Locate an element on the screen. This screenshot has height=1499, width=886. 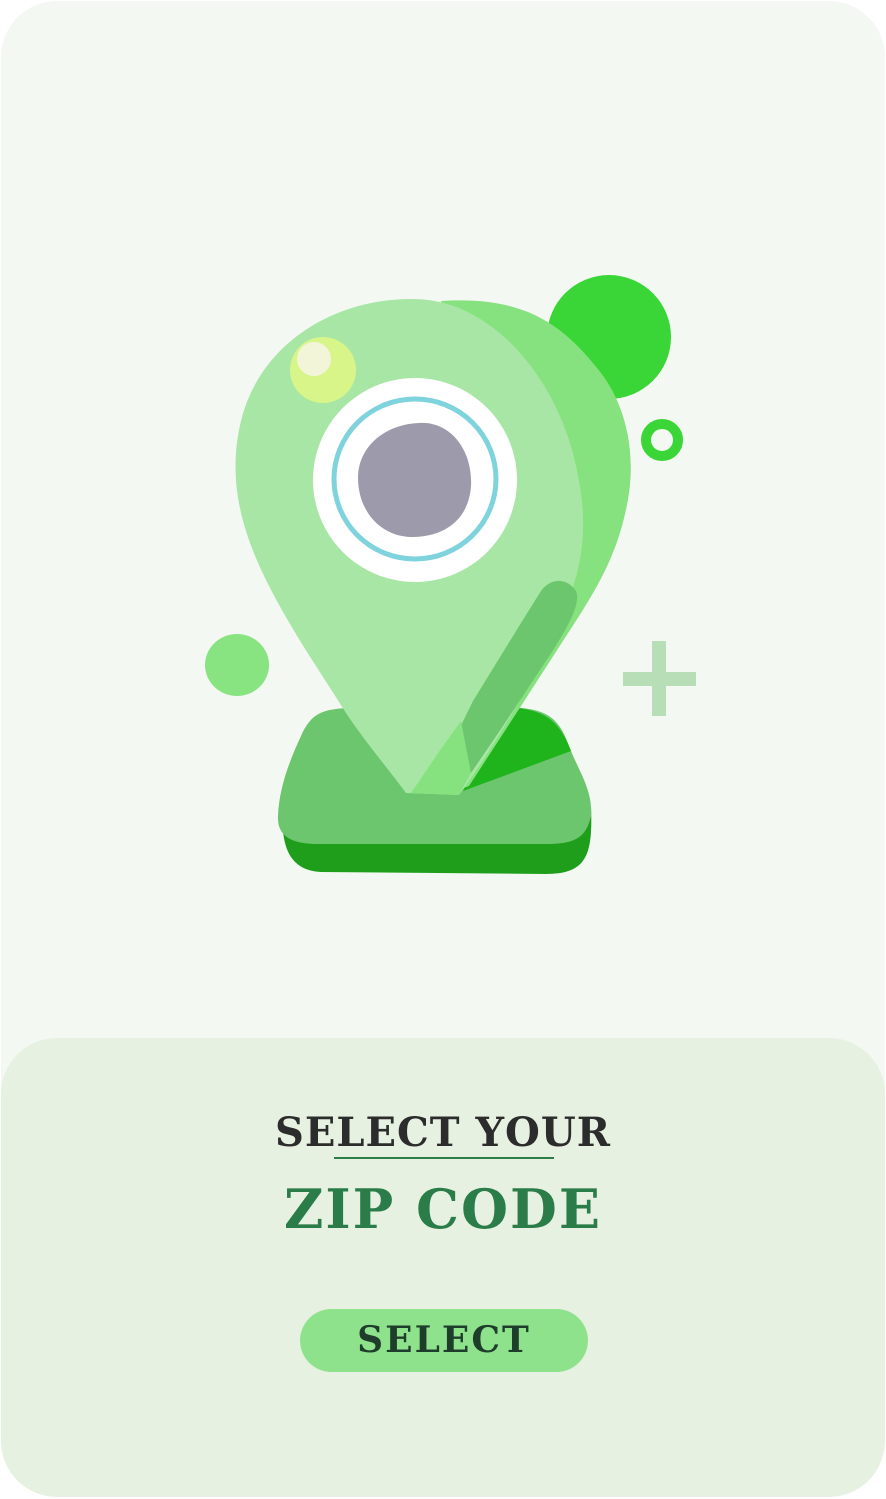
plus-icon is located at coordinates (659, 678).